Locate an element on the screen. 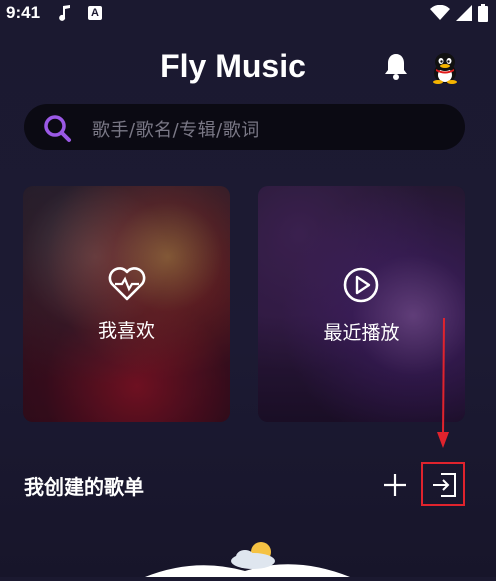 This screenshot has width=496, height=581. status-indicators is located at coordinates (459, 13).